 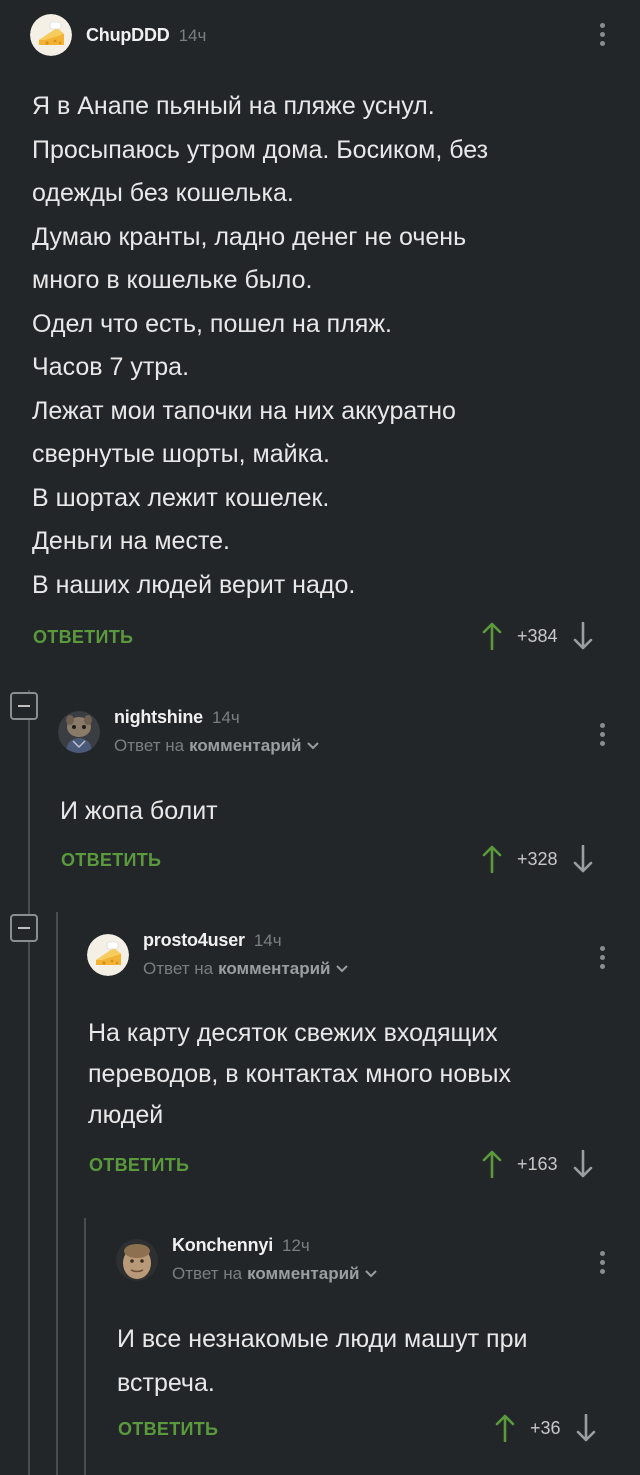 What do you see at coordinates (139, 811) in the screenshot?
I see `text-line: И жопа болит` at bounding box center [139, 811].